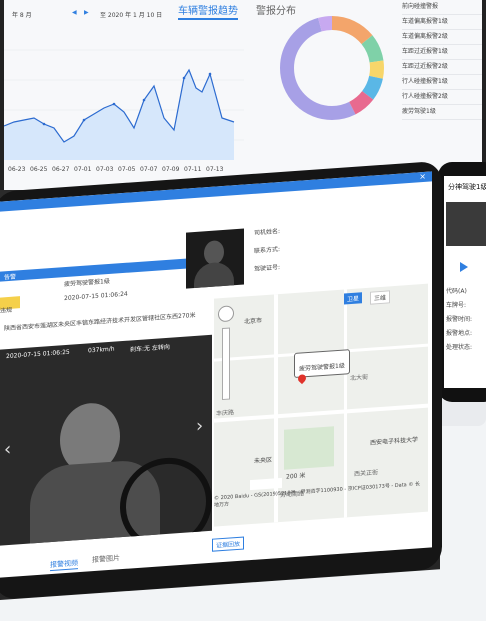 This screenshot has height=621, width=486. Describe the element at coordinates (422, 176) in the screenshot. I see `close-icon: ×` at that location.